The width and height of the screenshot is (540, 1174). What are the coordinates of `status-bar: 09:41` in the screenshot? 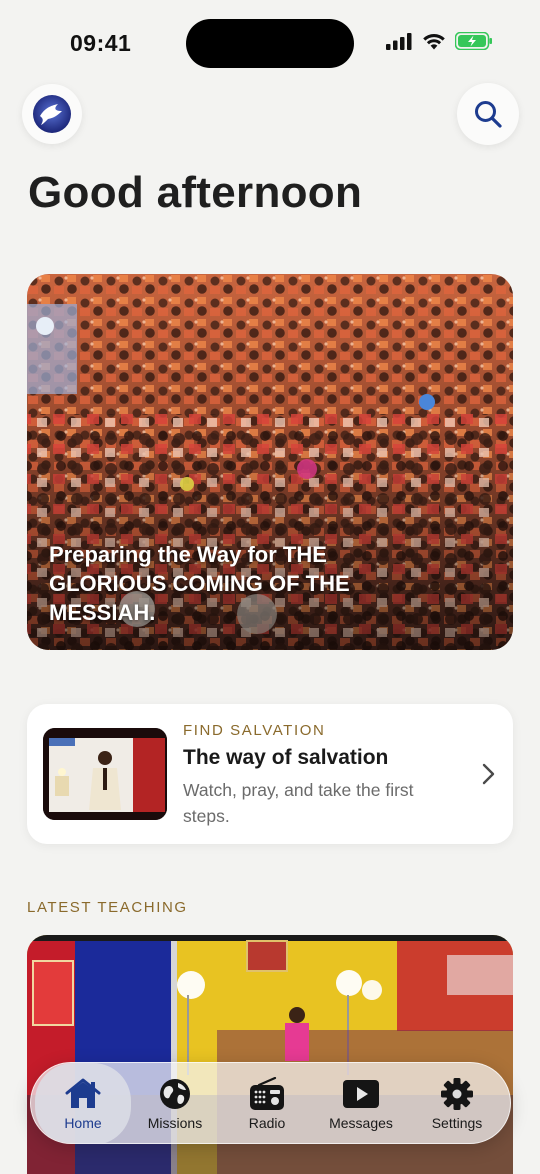 It's located at (270, 44).